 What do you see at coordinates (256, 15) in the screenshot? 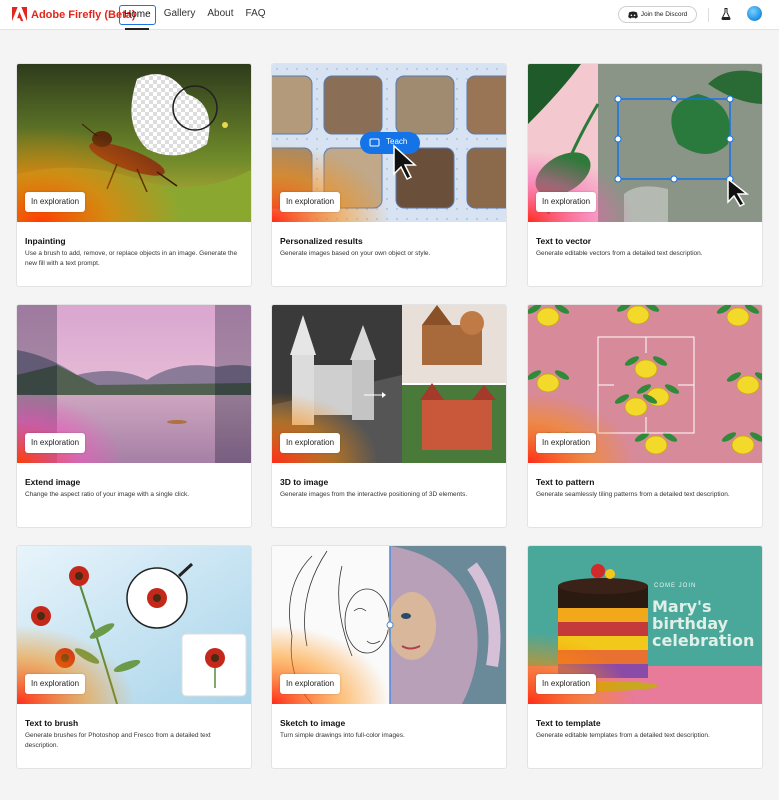
I see `nav-faq: FAQ` at bounding box center [256, 15].